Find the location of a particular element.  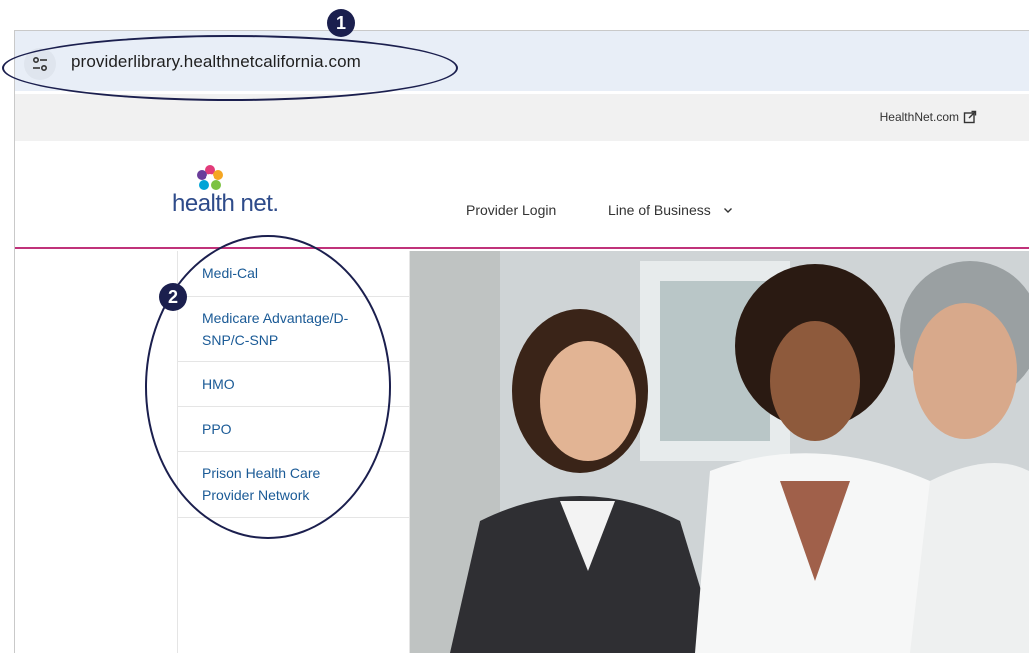

external-link-icon is located at coordinates (970, 117).